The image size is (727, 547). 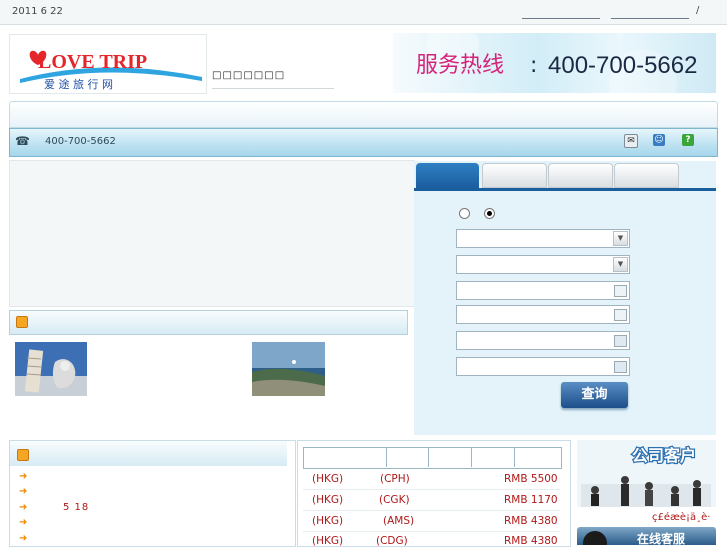 What do you see at coordinates (273, 88) in the screenshot?
I see `site-name-underline` at bounding box center [273, 88].